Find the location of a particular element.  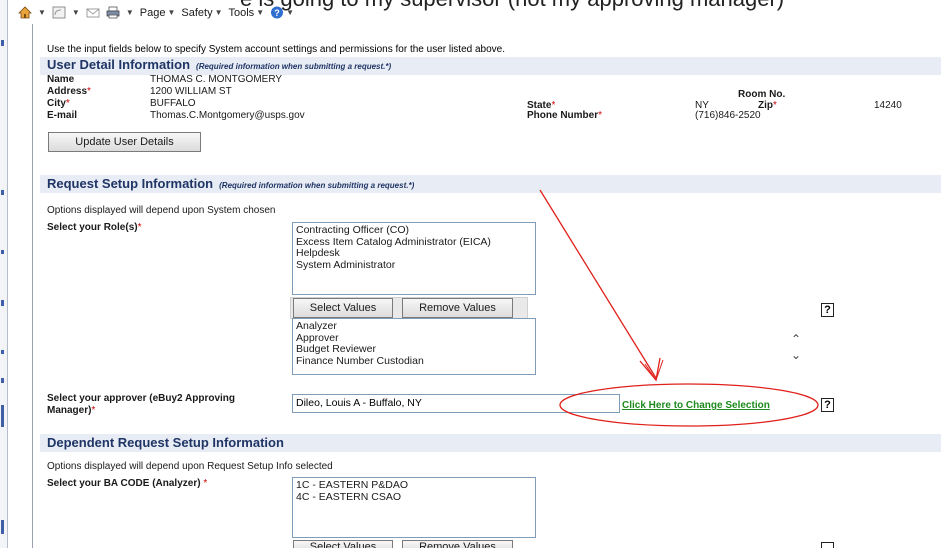

room-label: Room No. is located at coordinates (762, 94).